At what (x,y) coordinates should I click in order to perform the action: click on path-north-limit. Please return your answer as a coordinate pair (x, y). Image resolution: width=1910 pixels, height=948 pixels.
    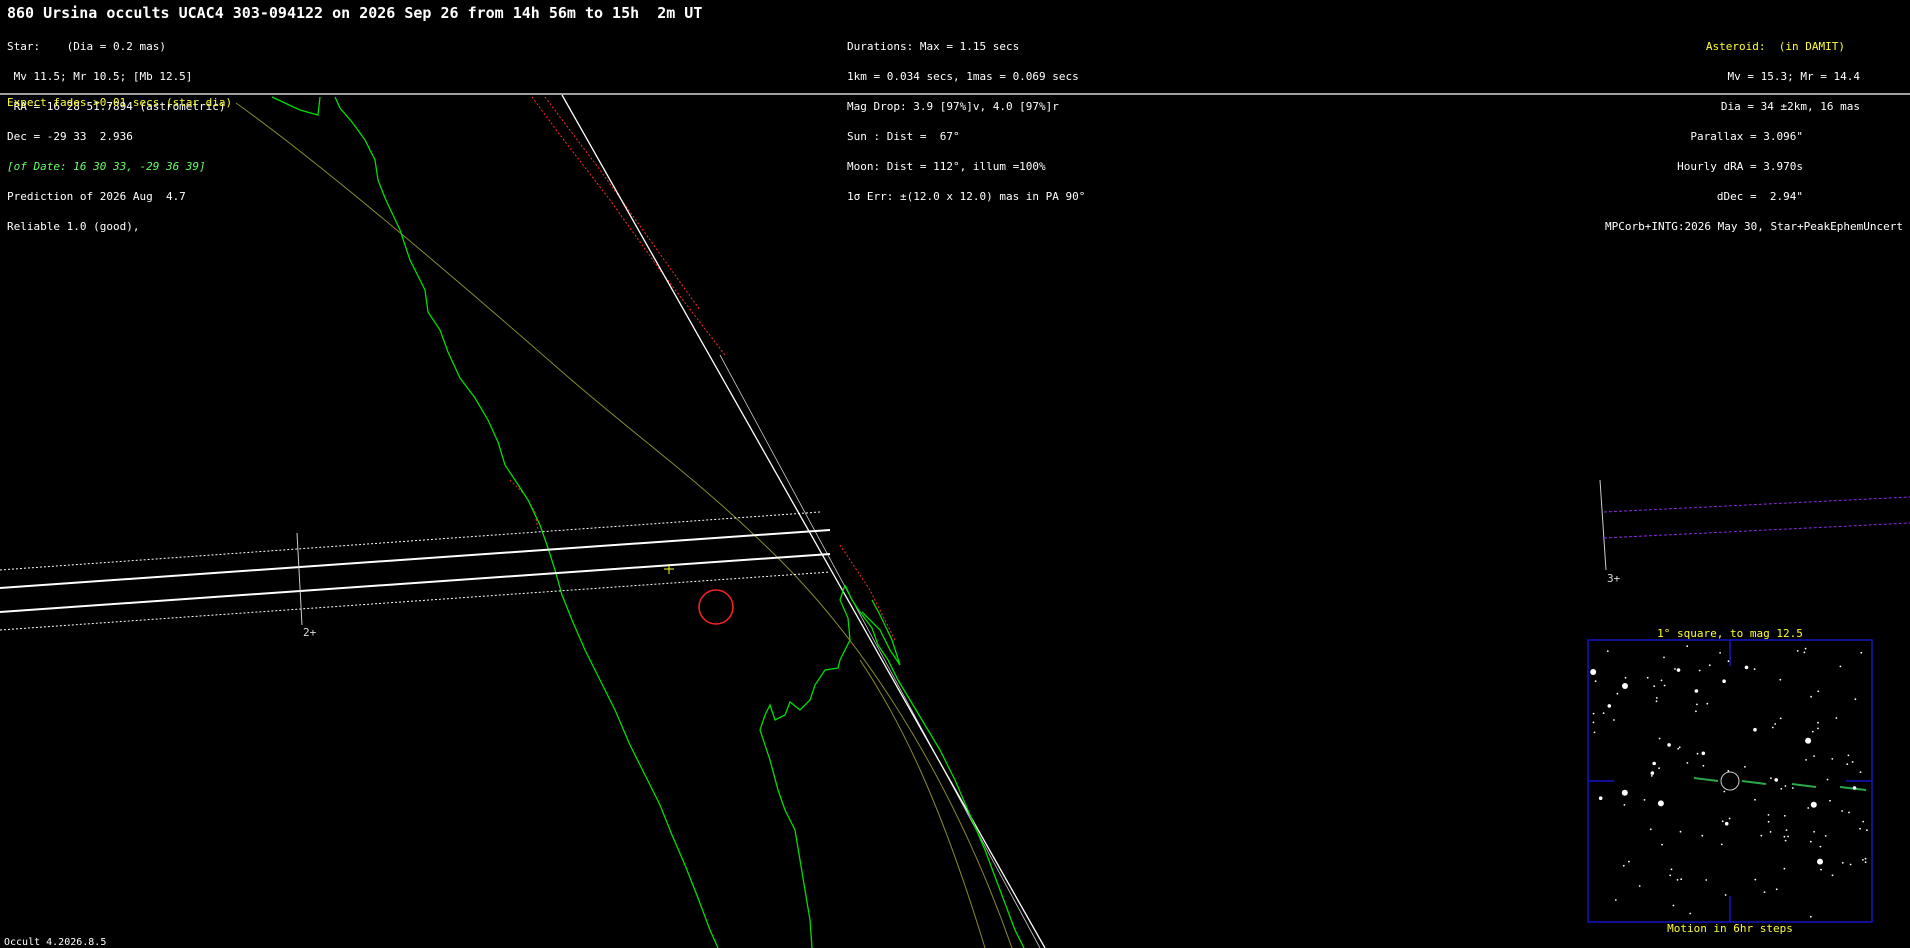
    Looking at the image, I should click on (415, 559).